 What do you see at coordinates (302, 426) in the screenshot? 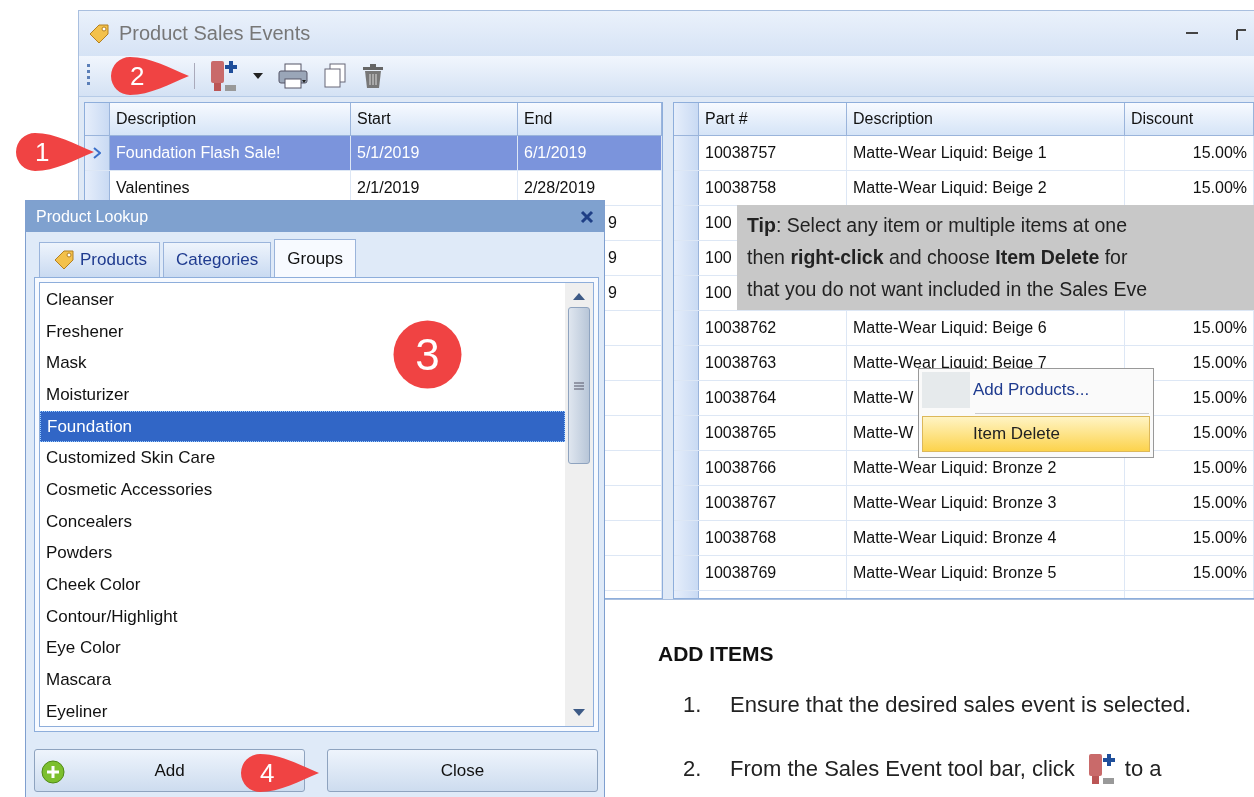
I see `list-item: Foundation` at bounding box center [302, 426].